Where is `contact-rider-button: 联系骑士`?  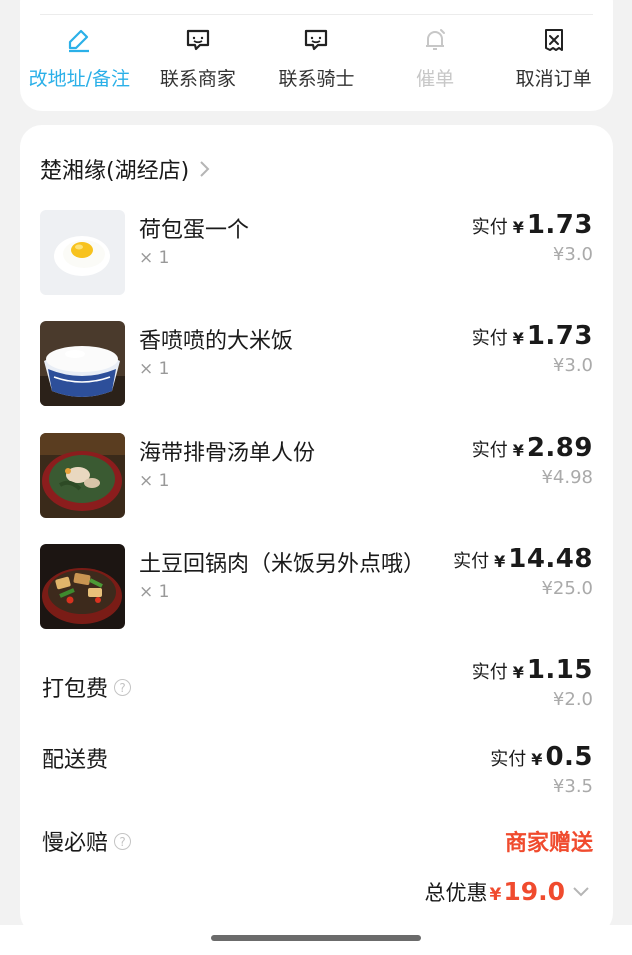 contact-rider-button: 联系骑士 is located at coordinates (316, 58).